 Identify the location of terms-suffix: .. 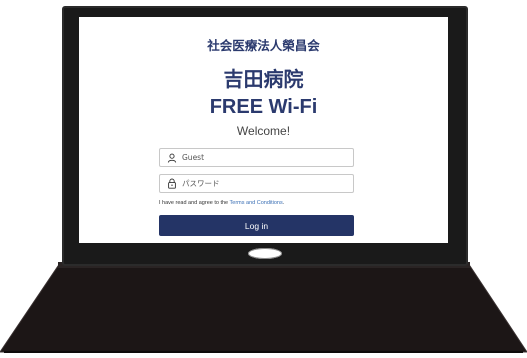
(283, 203).